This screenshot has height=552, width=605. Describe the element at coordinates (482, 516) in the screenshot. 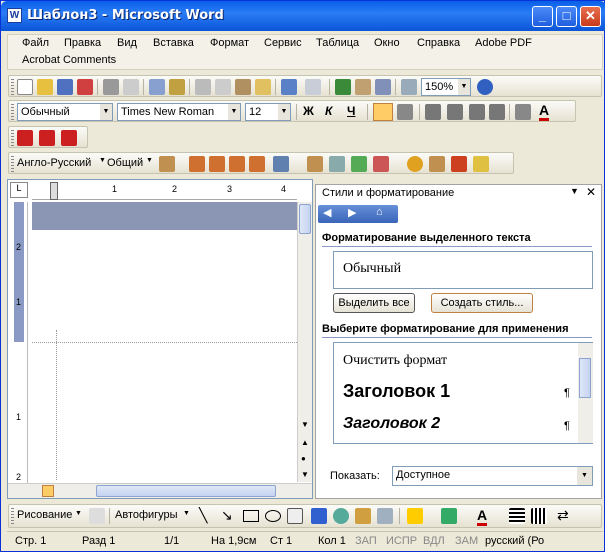

I see `font-color-draw-icon: A` at that location.